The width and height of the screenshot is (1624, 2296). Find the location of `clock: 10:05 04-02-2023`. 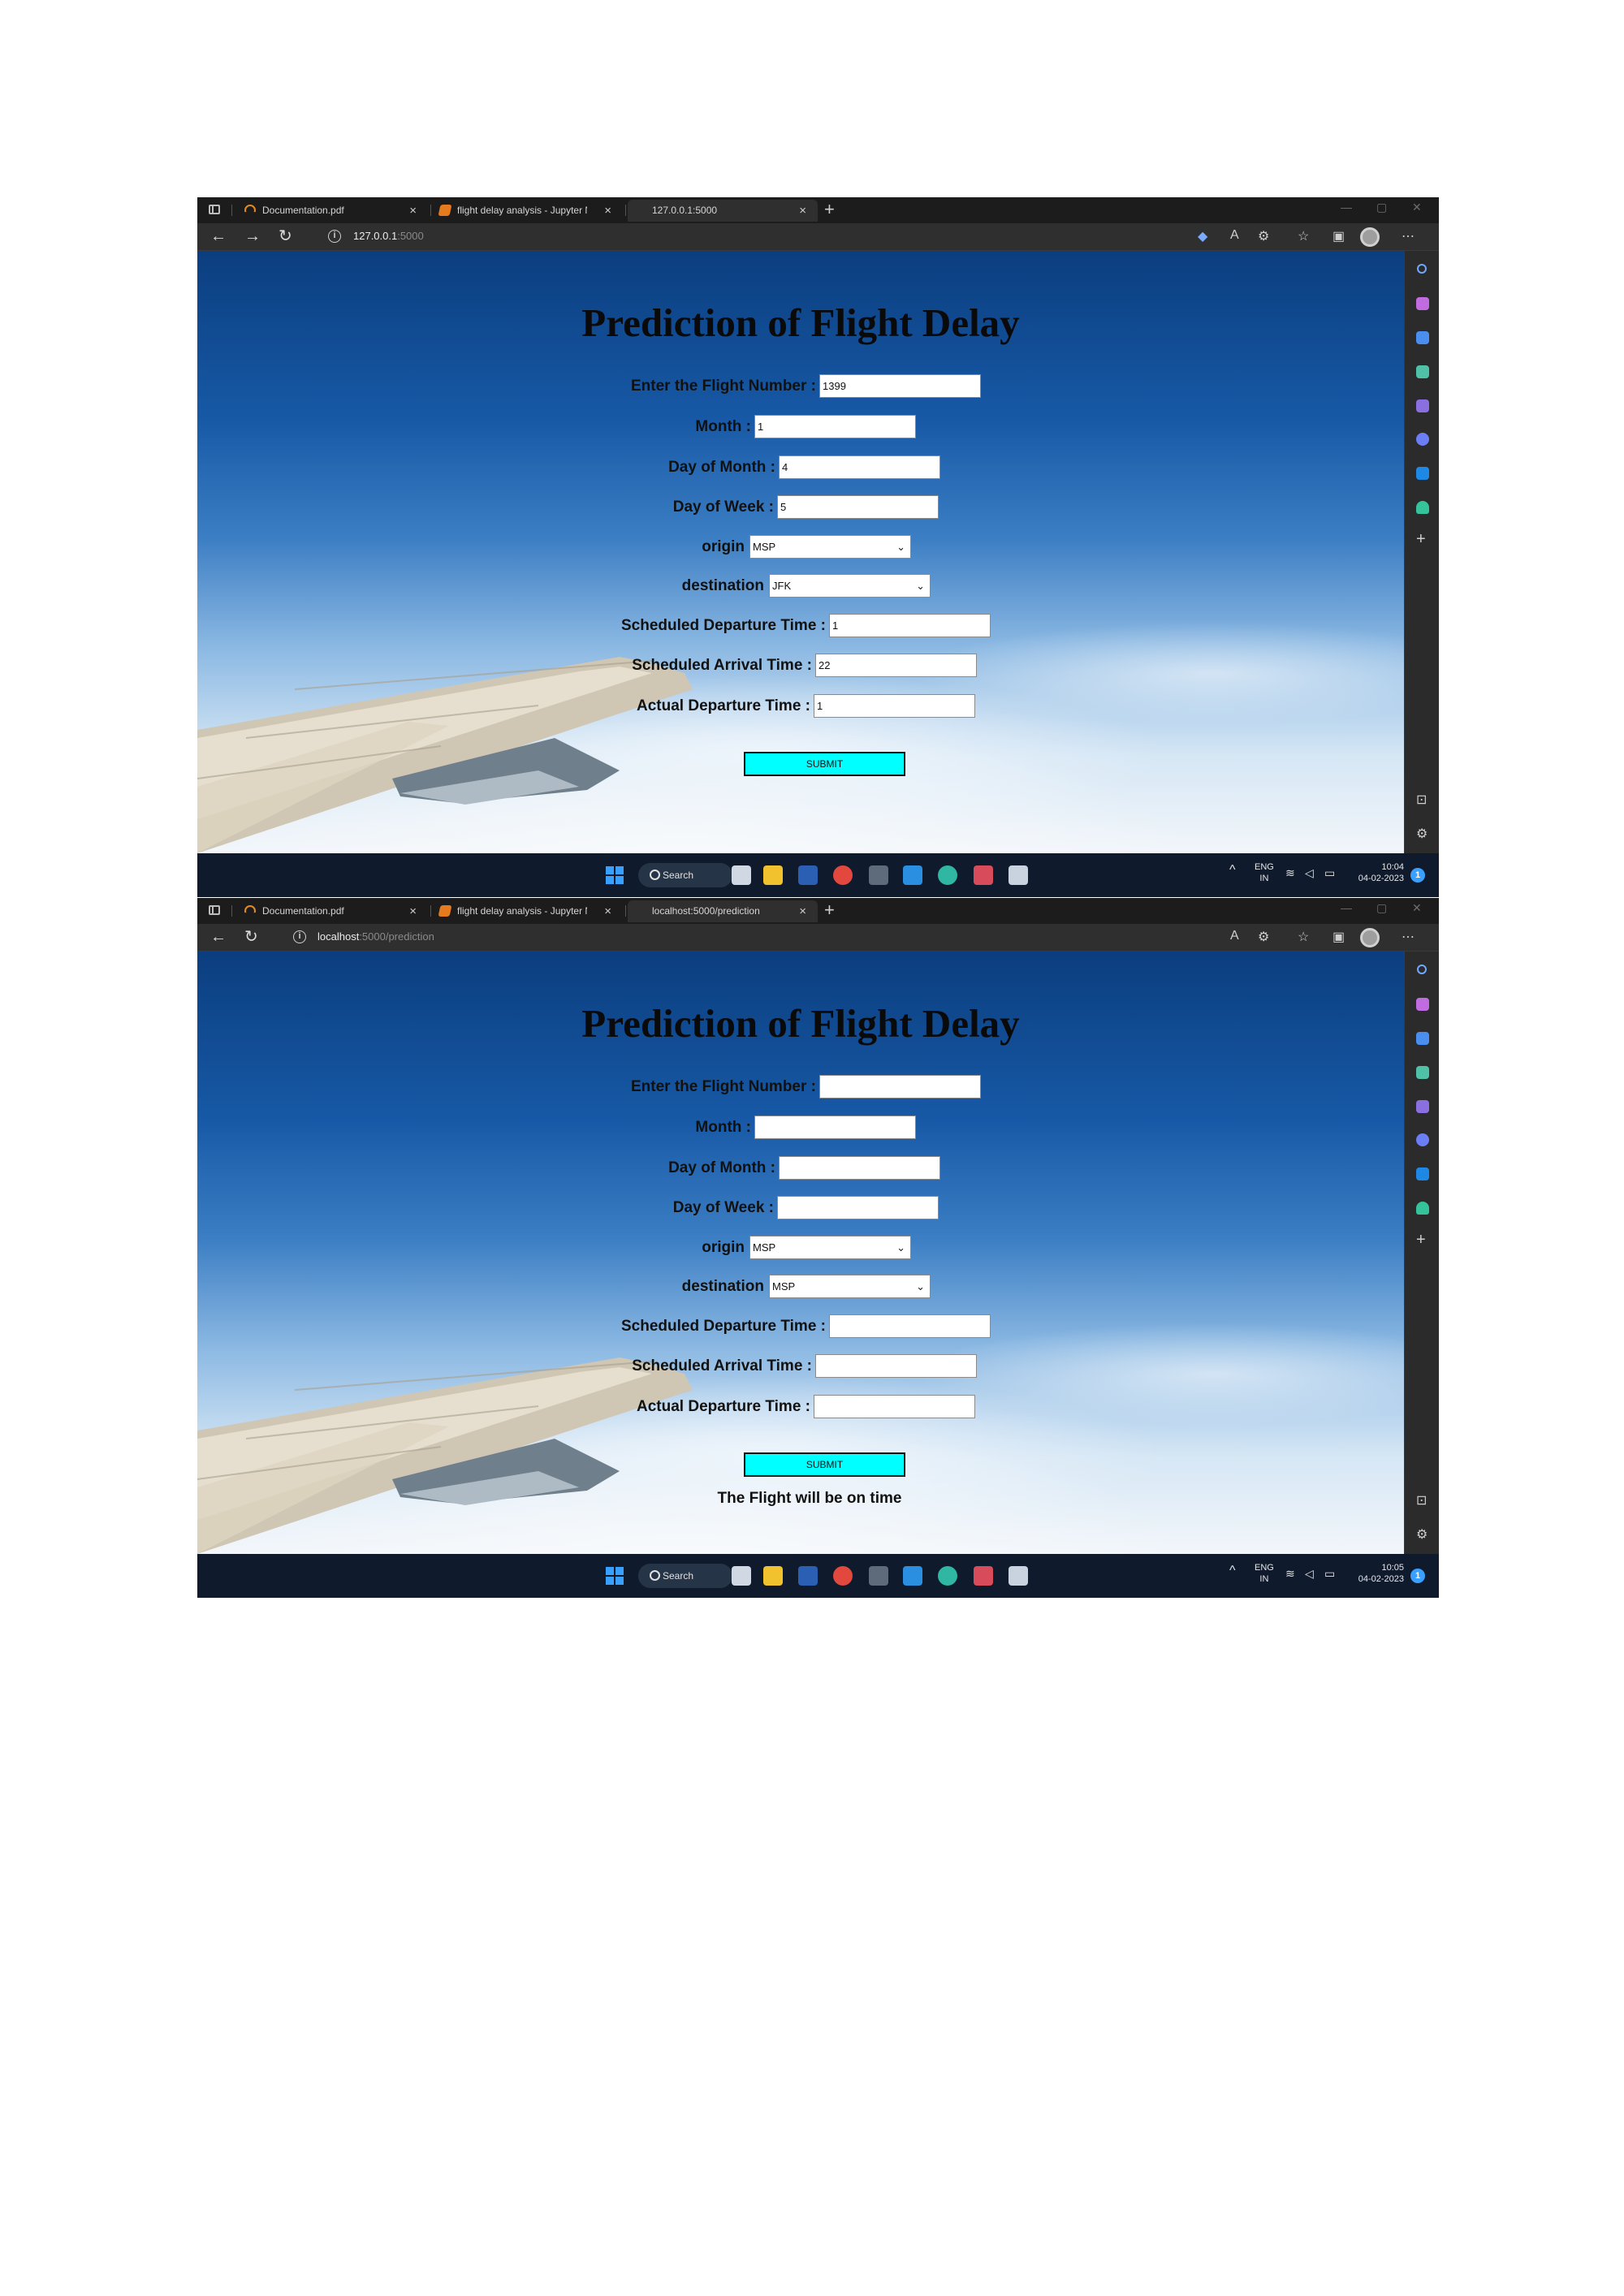

clock: 10:05 04-02-2023 is located at coordinates (1377, 1573).